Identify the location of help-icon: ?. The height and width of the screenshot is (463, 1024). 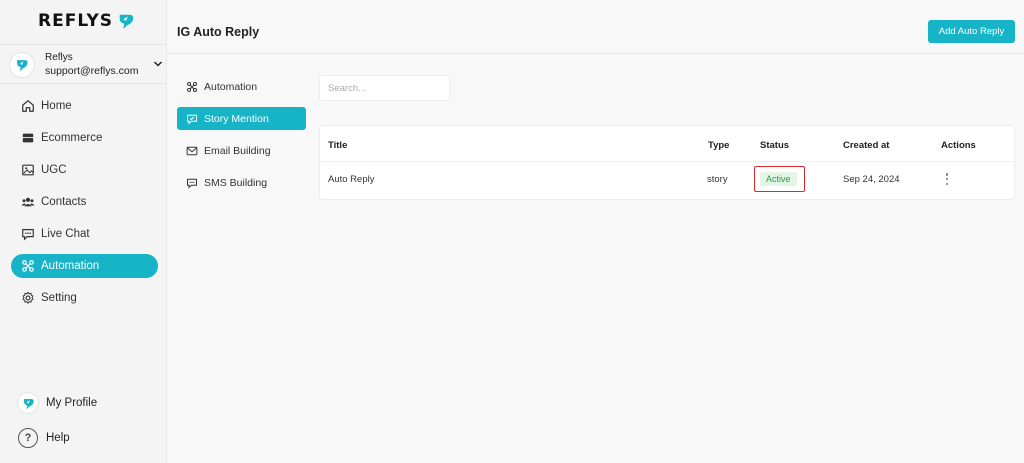
(28, 438).